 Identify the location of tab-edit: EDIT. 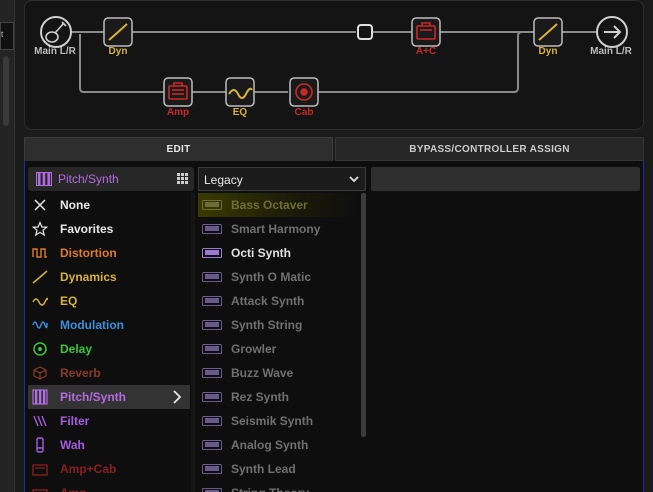
(178, 149).